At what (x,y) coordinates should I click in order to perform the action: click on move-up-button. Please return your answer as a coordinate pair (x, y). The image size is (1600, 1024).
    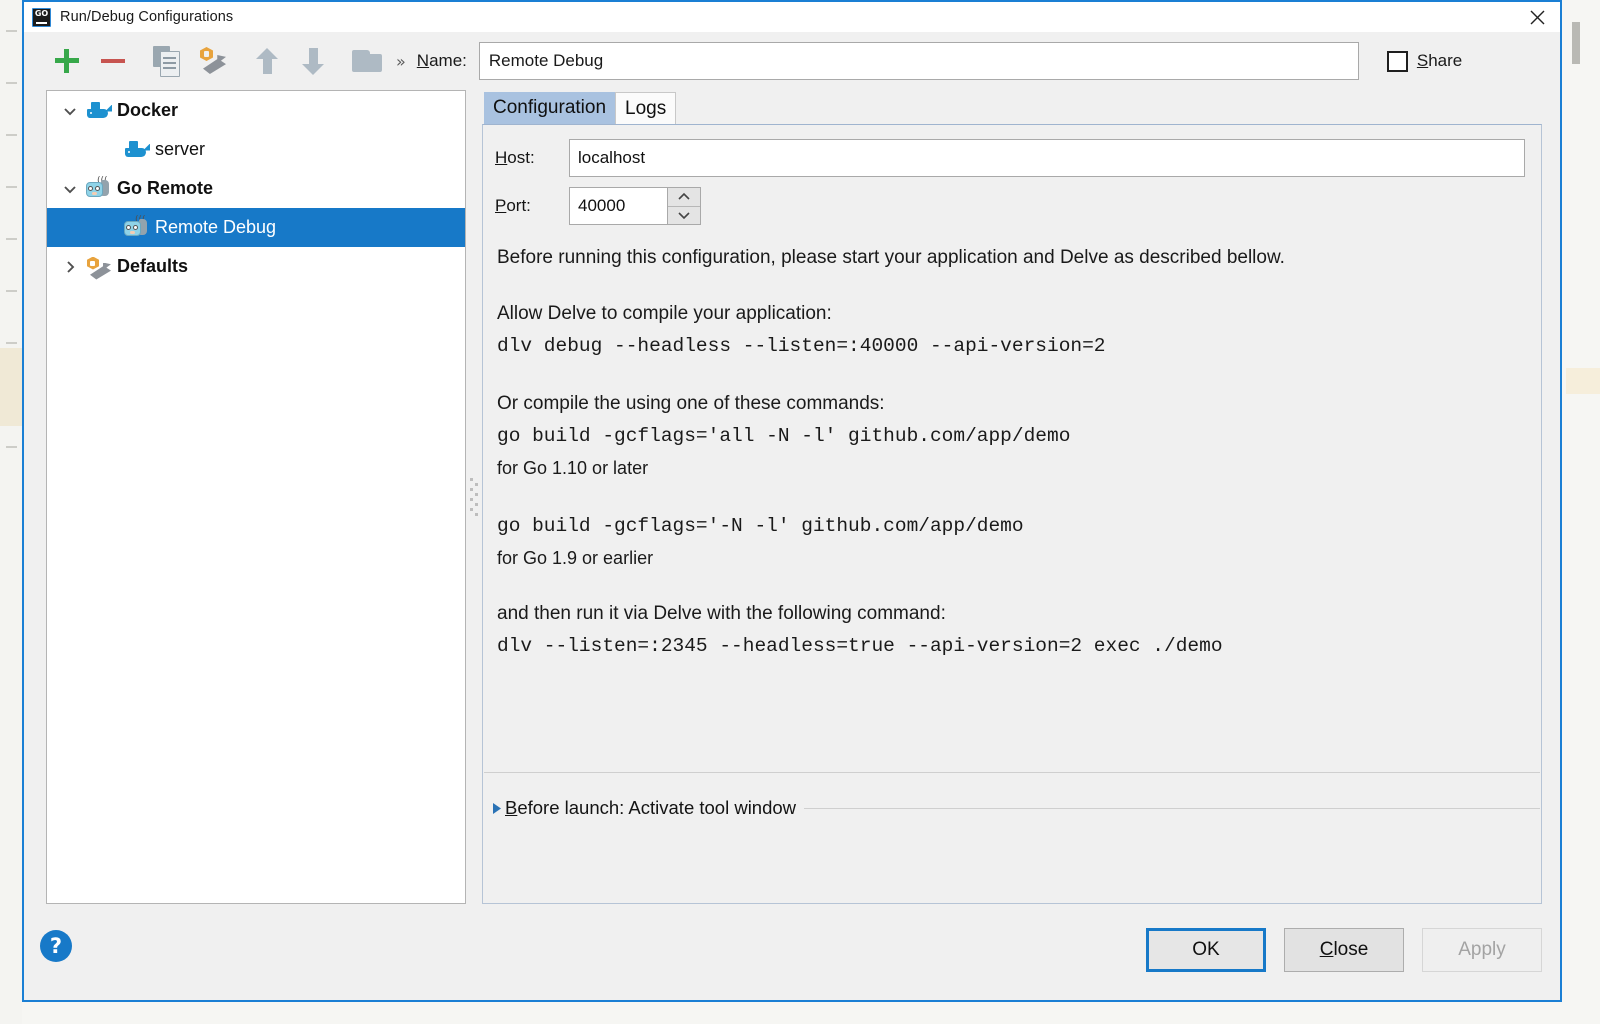
    Looking at the image, I should click on (267, 61).